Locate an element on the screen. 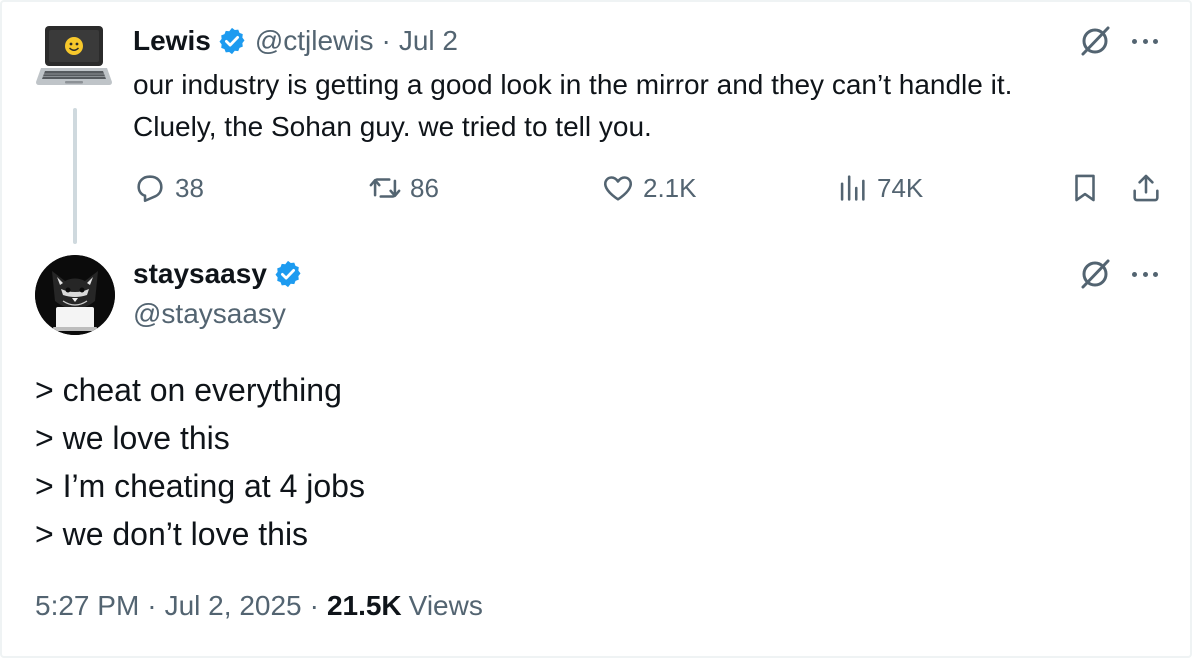  reply-count: 38 is located at coordinates (189, 187).